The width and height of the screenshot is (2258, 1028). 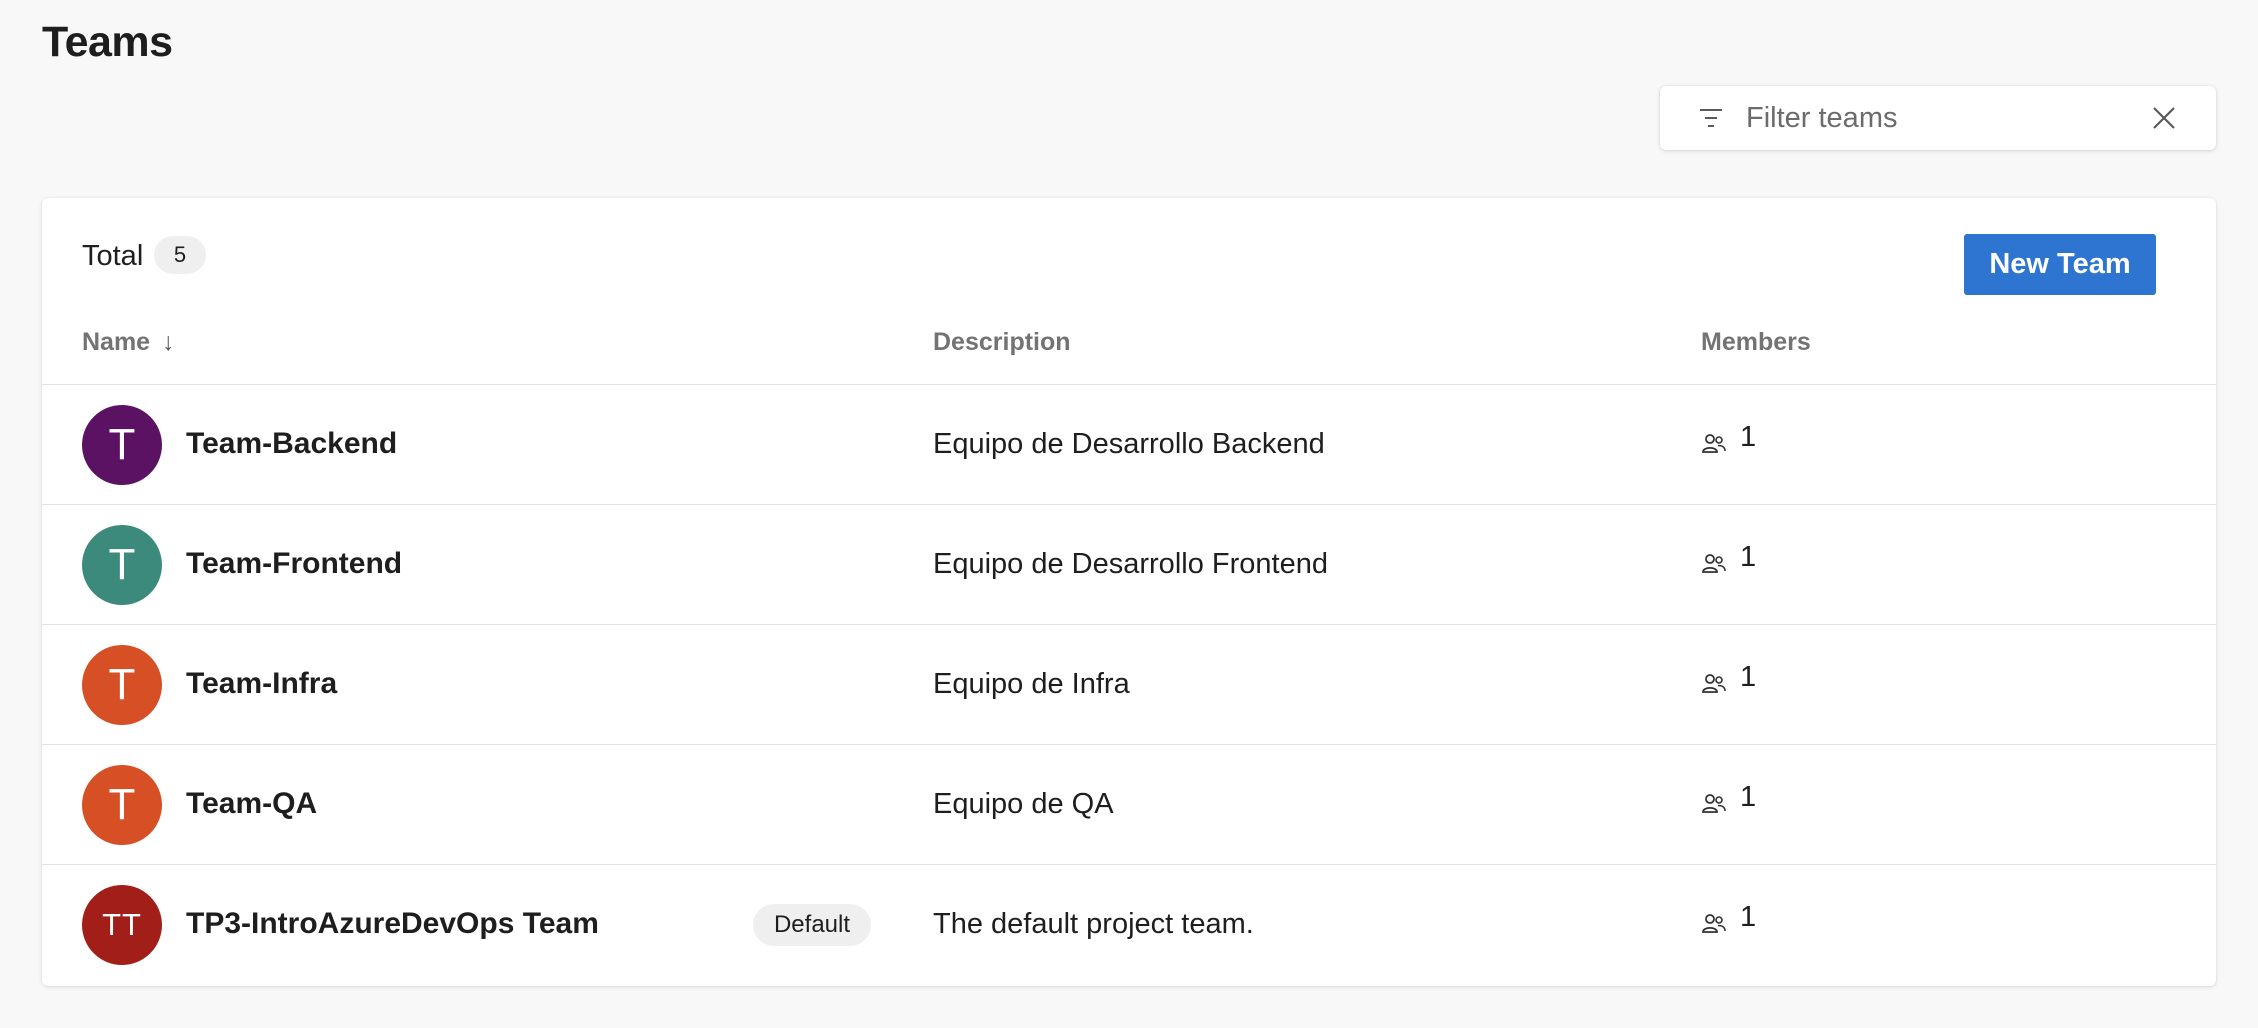 I want to click on new-team-button: New Team, so click(x=2060, y=264).